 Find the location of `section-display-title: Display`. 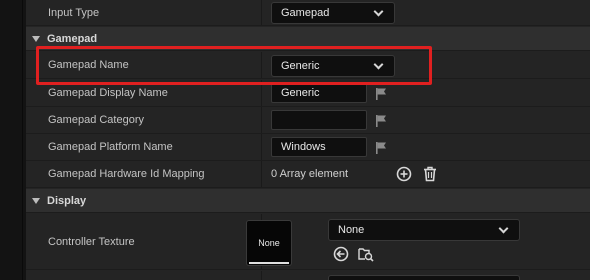

section-display-title: Display is located at coordinates (67, 201).